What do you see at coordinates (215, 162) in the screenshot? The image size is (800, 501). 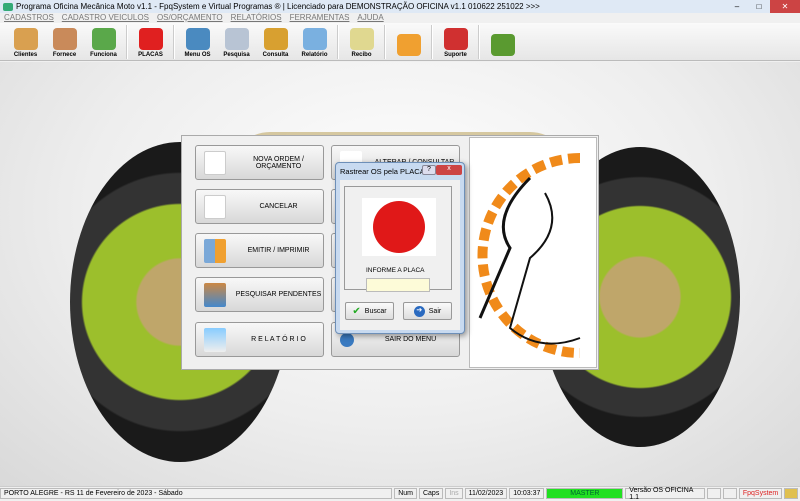 I see `new-document-icon` at bounding box center [215, 162].